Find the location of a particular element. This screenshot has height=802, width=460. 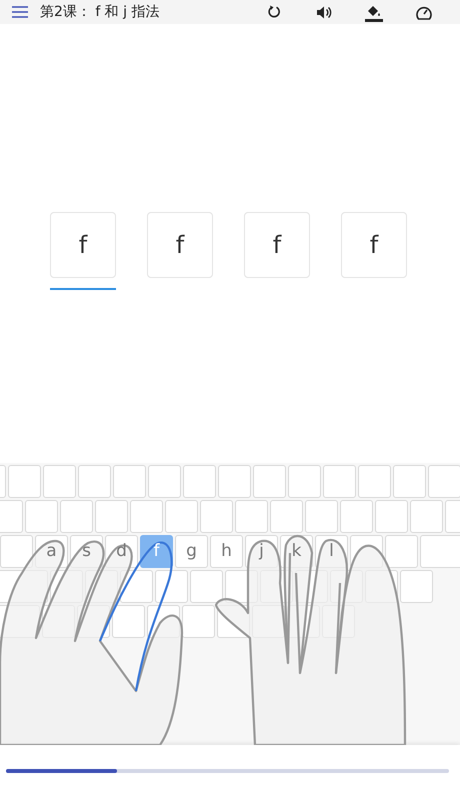

key-label: h is located at coordinates (226, 551).